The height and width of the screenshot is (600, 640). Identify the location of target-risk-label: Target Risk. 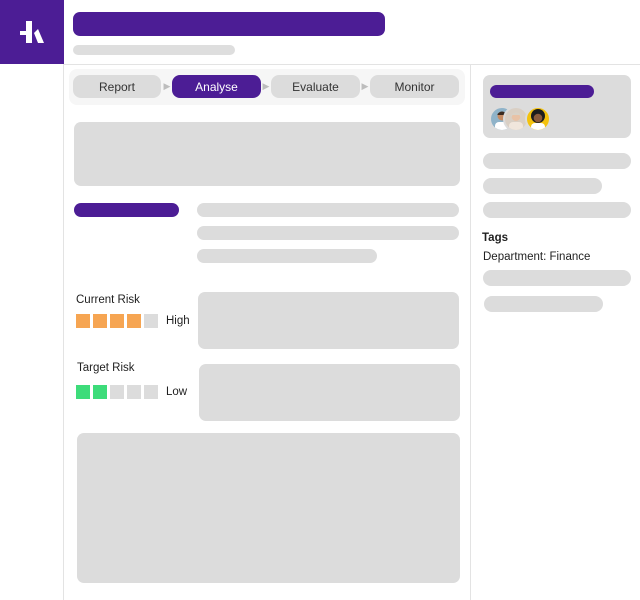
(106, 368).